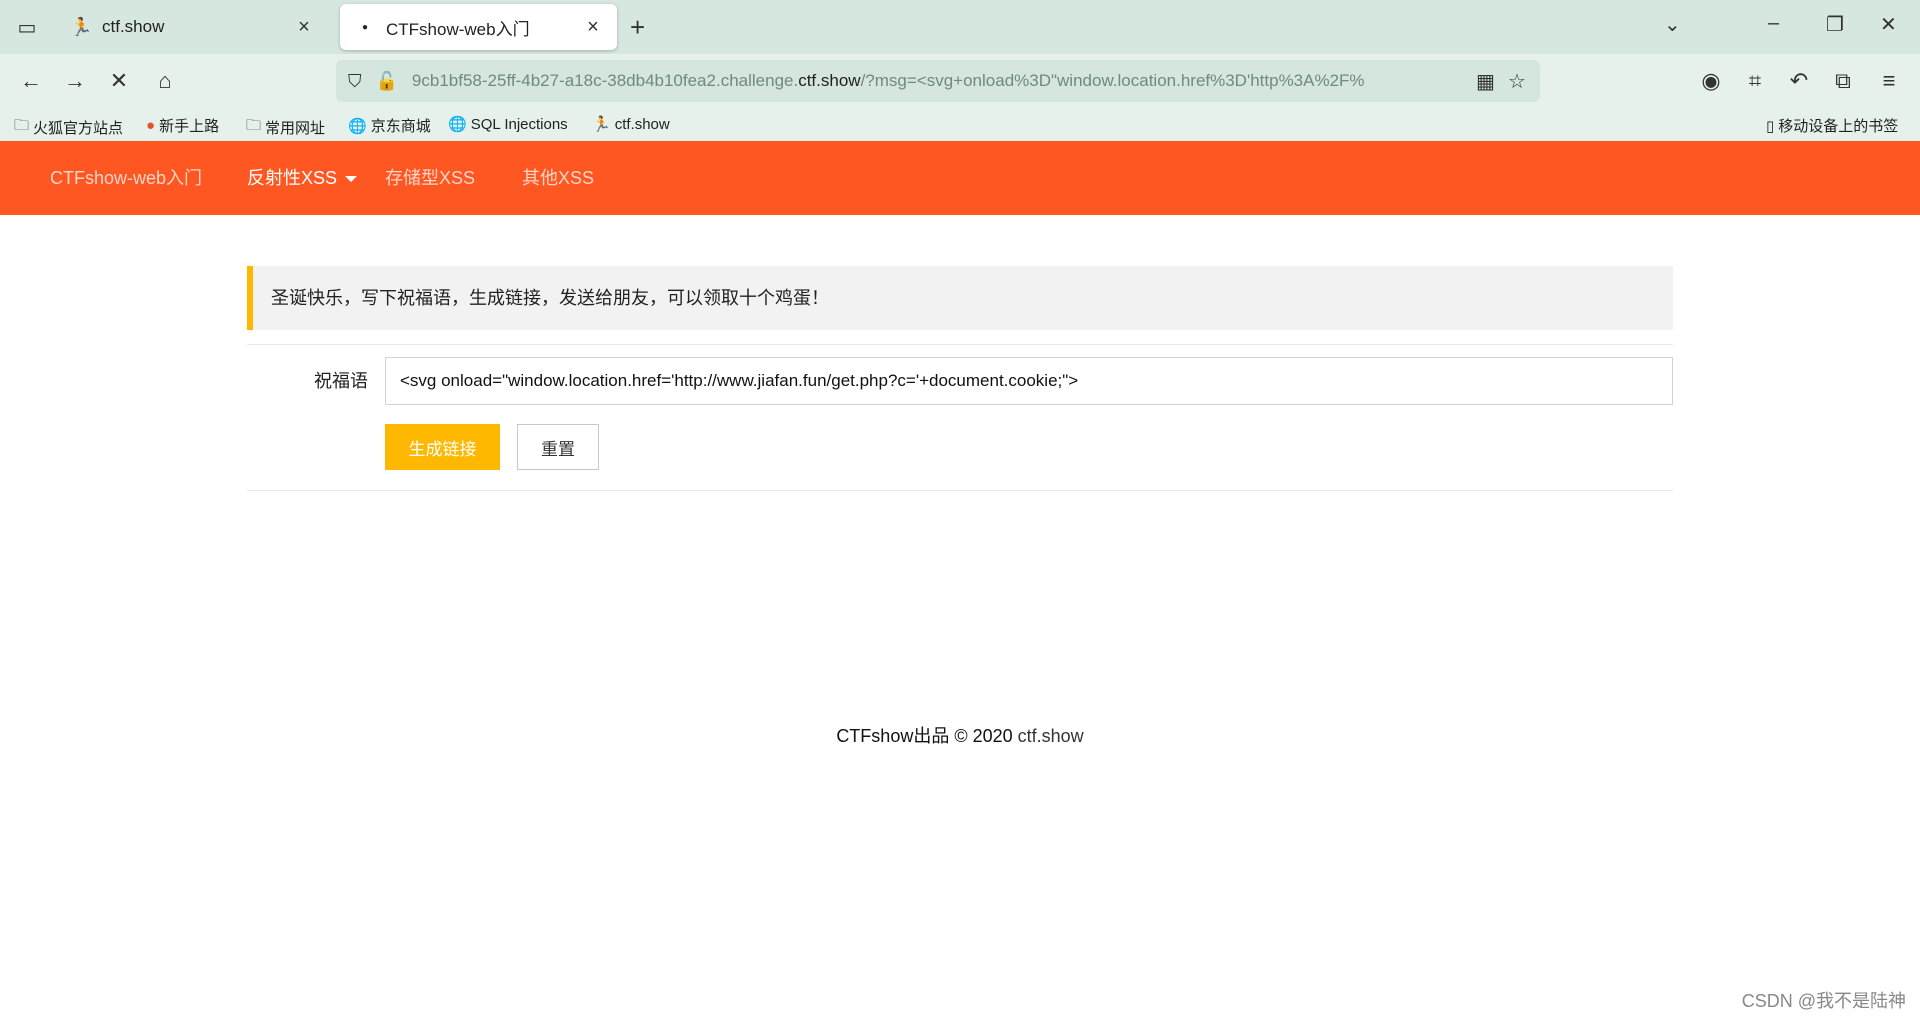 The width and height of the screenshot is (1920, 1021). What do you see at coordinates (292, 178) in the screenshot?
I see `nav-label: 反射性XSS` at bounding box center [292, 178].